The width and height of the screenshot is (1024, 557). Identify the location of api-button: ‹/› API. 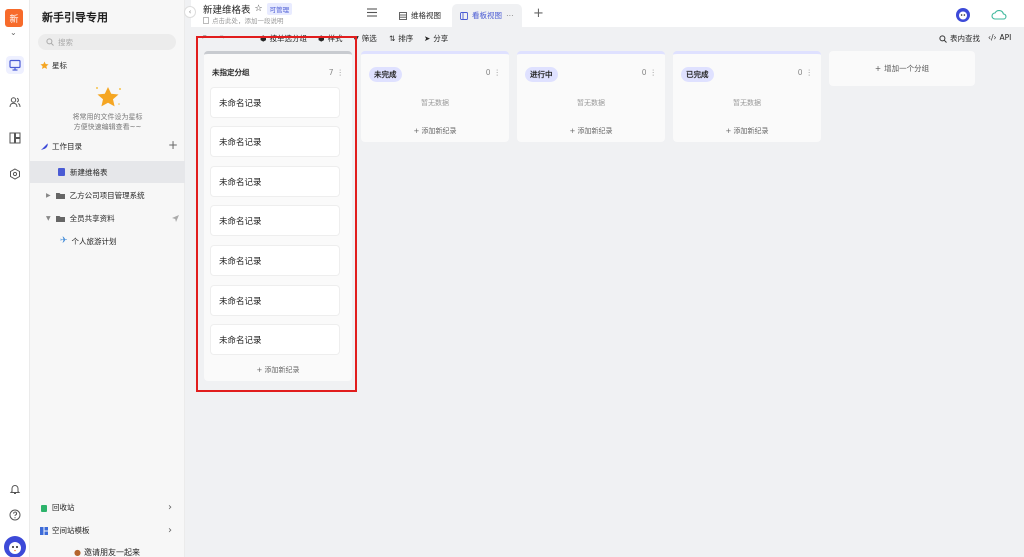
(999, 37).